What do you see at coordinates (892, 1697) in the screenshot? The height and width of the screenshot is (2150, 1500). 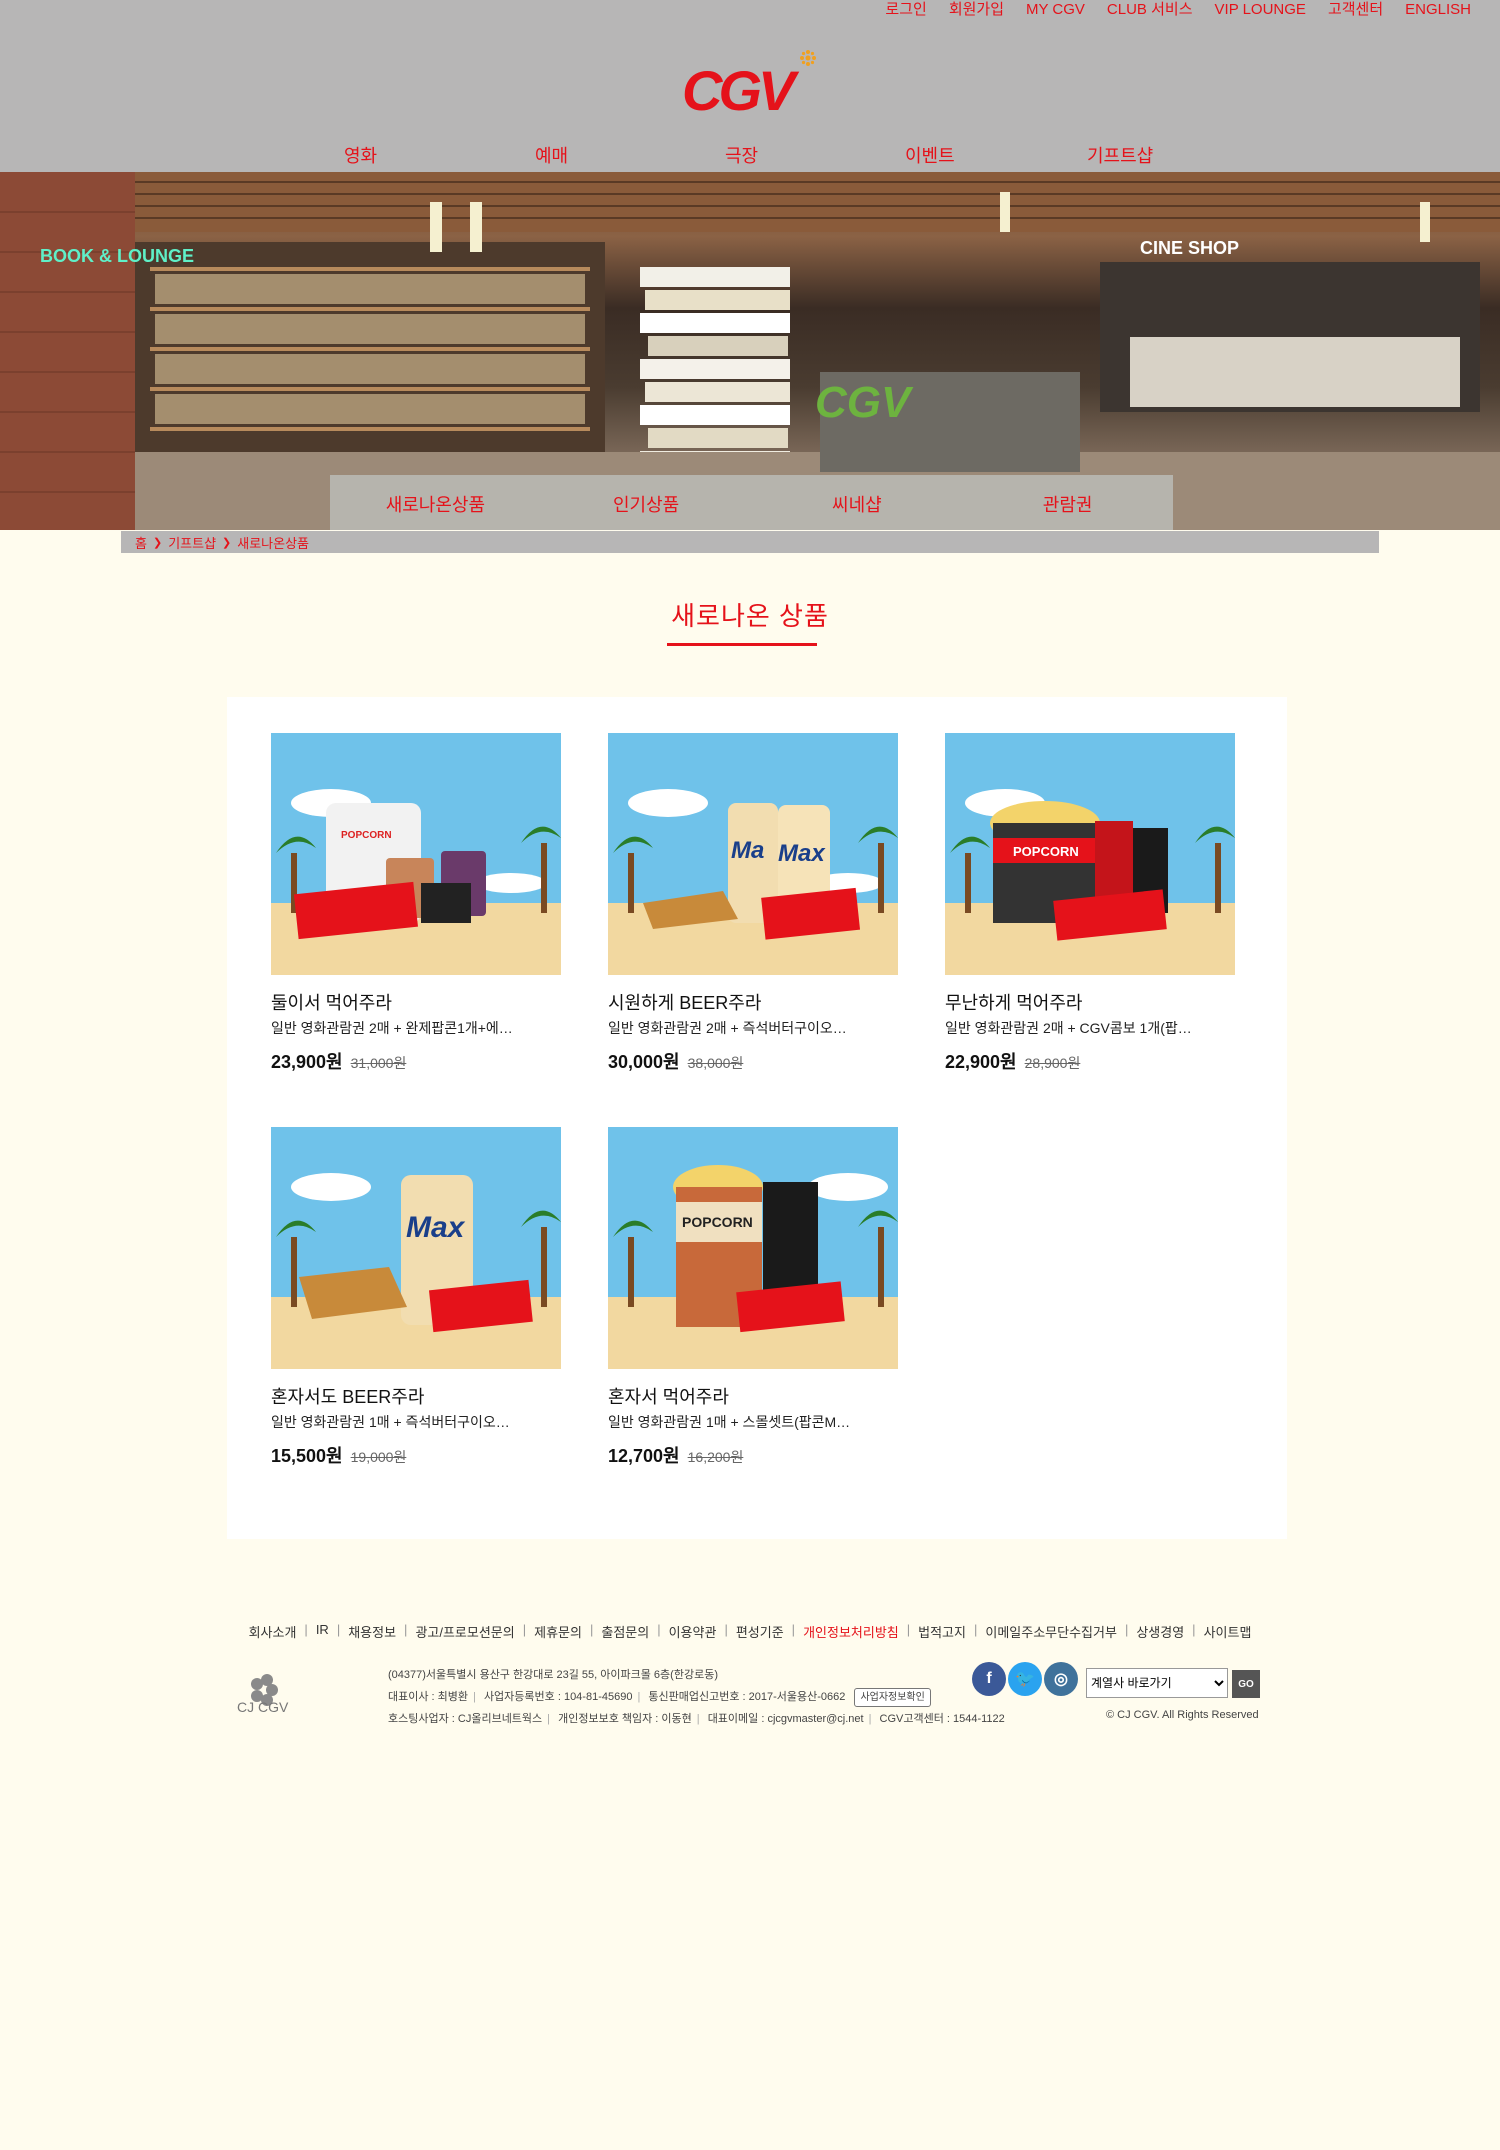 I see `business-info-button: 사업자정보확인` at bounding box center [892, 1697].